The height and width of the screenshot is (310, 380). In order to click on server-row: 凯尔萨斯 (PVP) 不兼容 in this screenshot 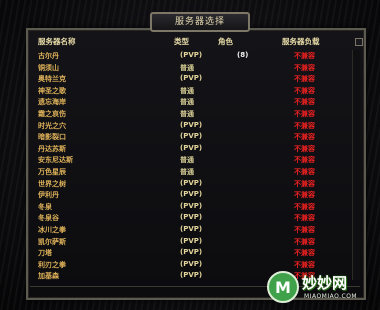, I will do `click(192, 242)`.